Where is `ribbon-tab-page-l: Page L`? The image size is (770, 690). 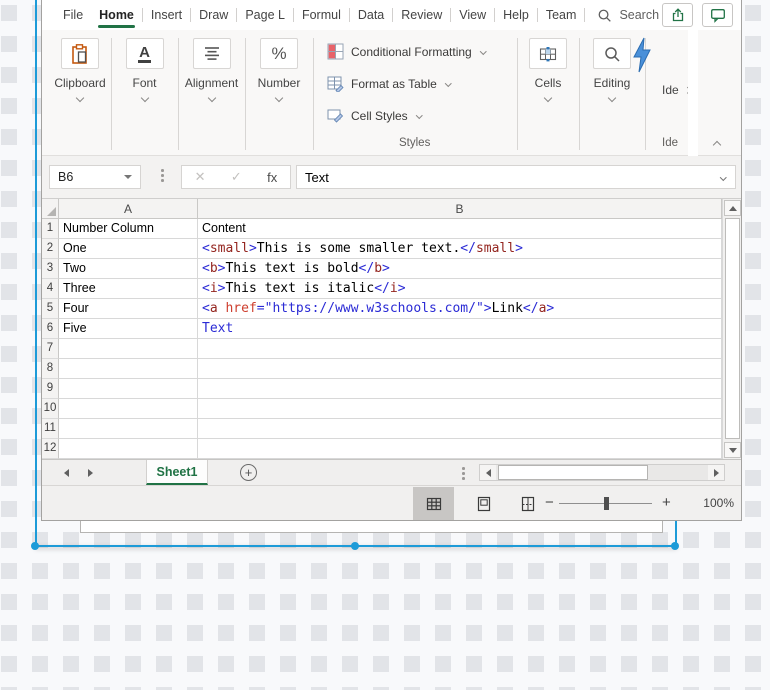 ribbon-tab-page-l: Page L is located at coordinates (265, 15).